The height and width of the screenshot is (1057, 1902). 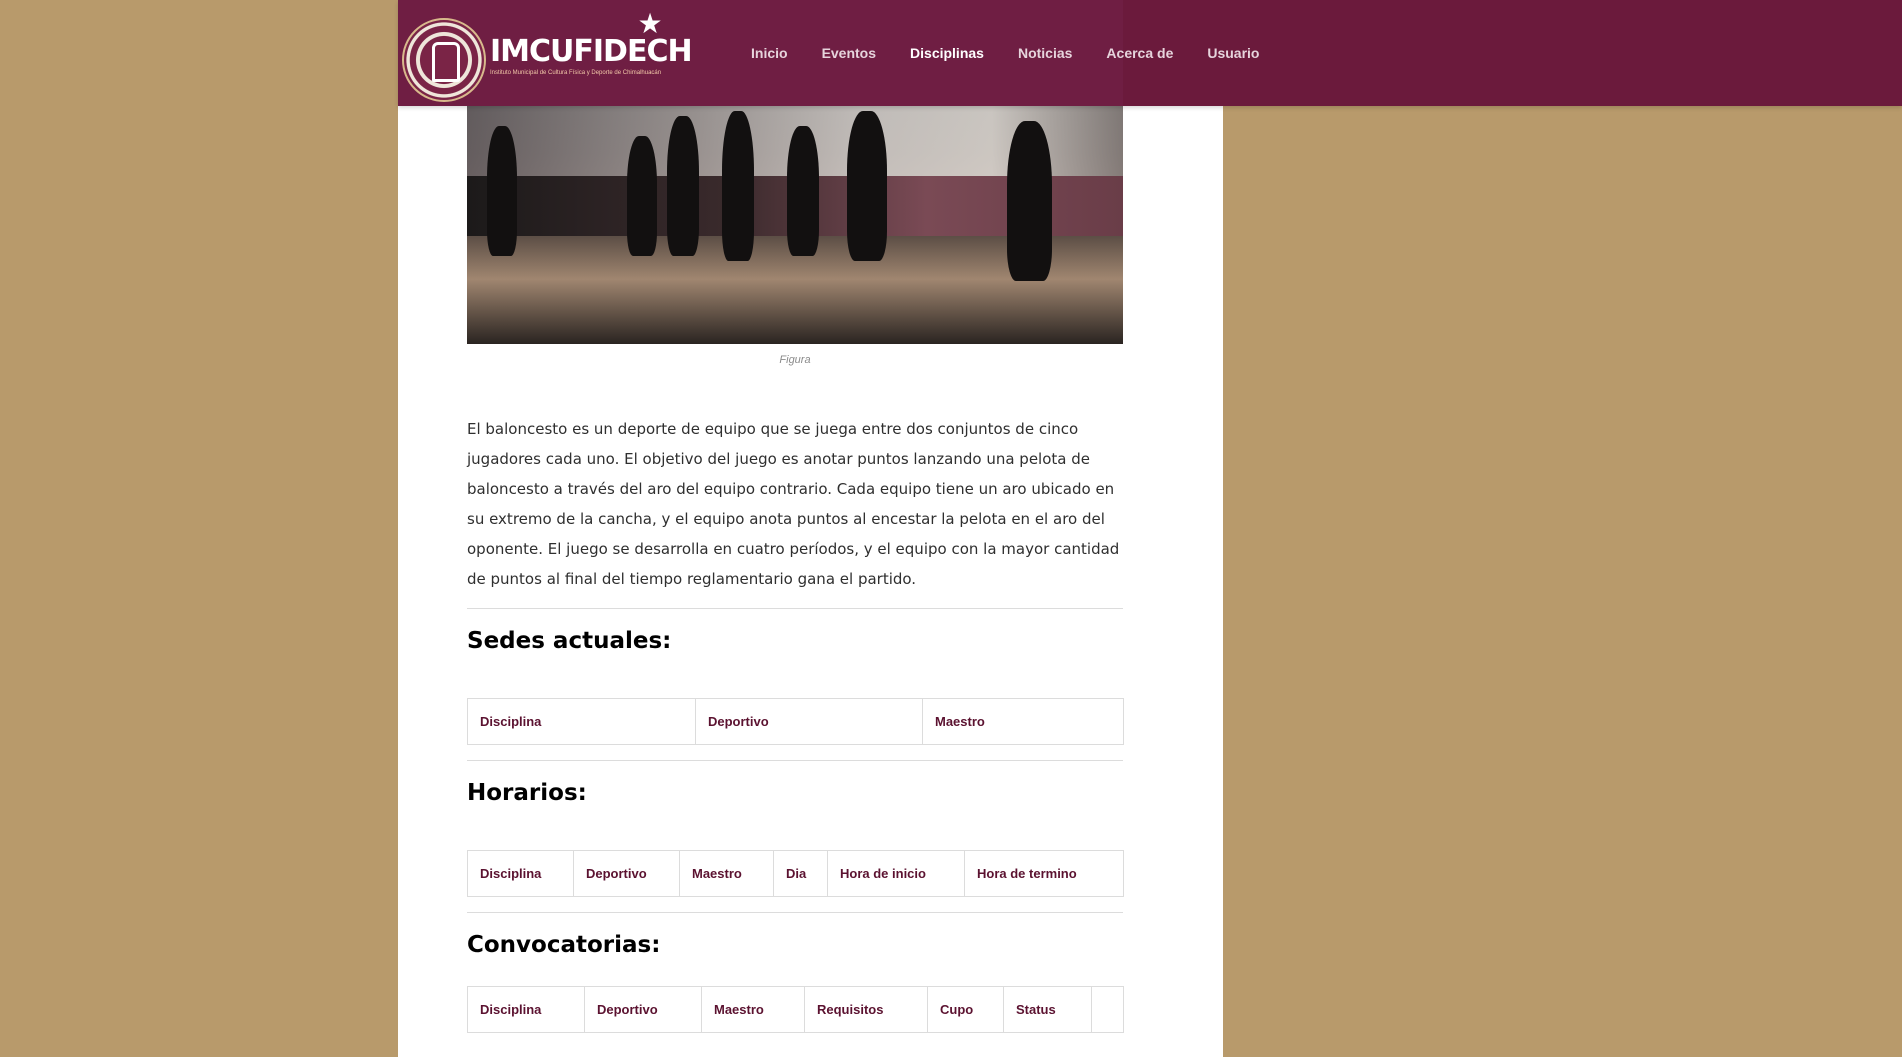 What do you see at coordinates (896, 873) in the screenshot?
I see `horarios-col-hora-inicio: Hora de inicio` at bounding box center [896, 873].